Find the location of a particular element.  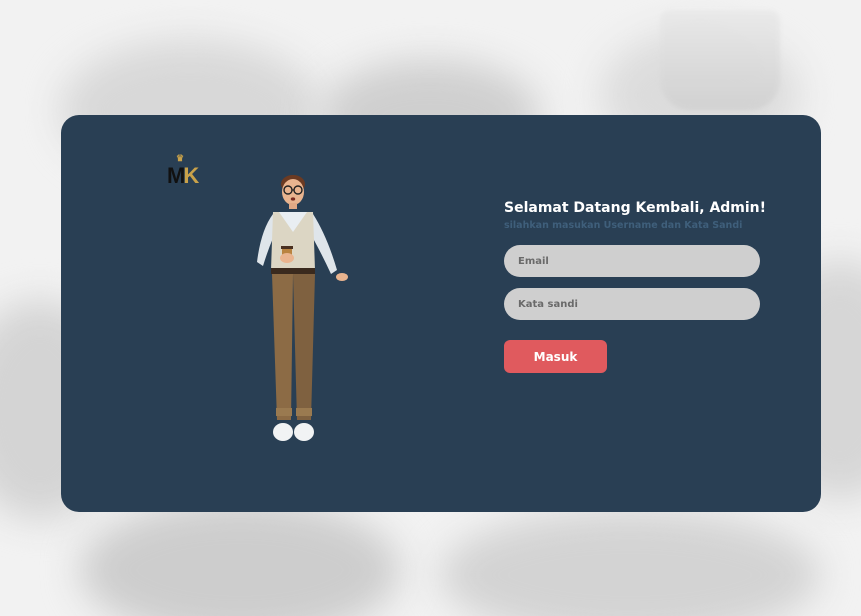

password-input is located at coordinates (632, 304).